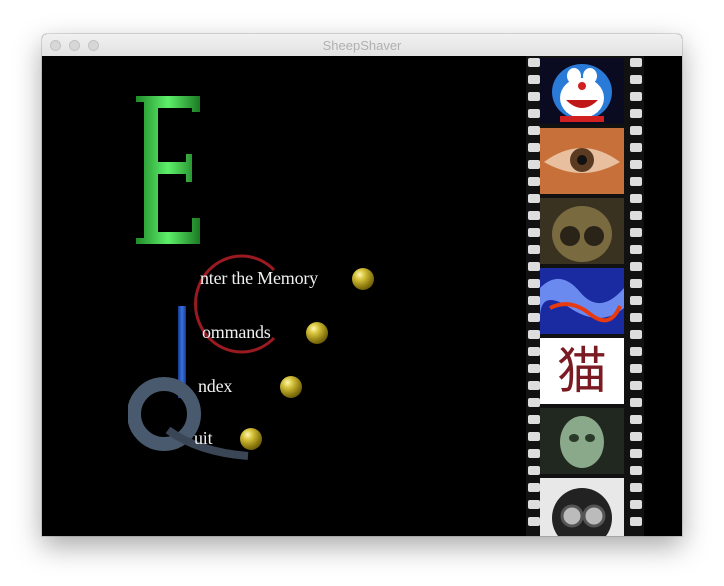 The height and width of the screenshot is (586, 724). I want to click on abstract-frame, so click(582, 301).